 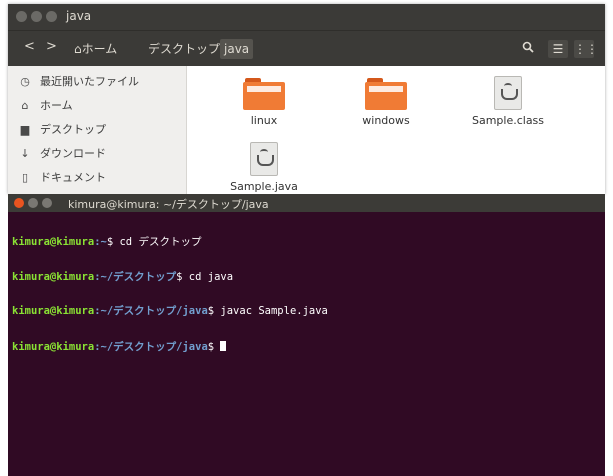 I want to click on terminal-cursor, so click(x=223, y=345).